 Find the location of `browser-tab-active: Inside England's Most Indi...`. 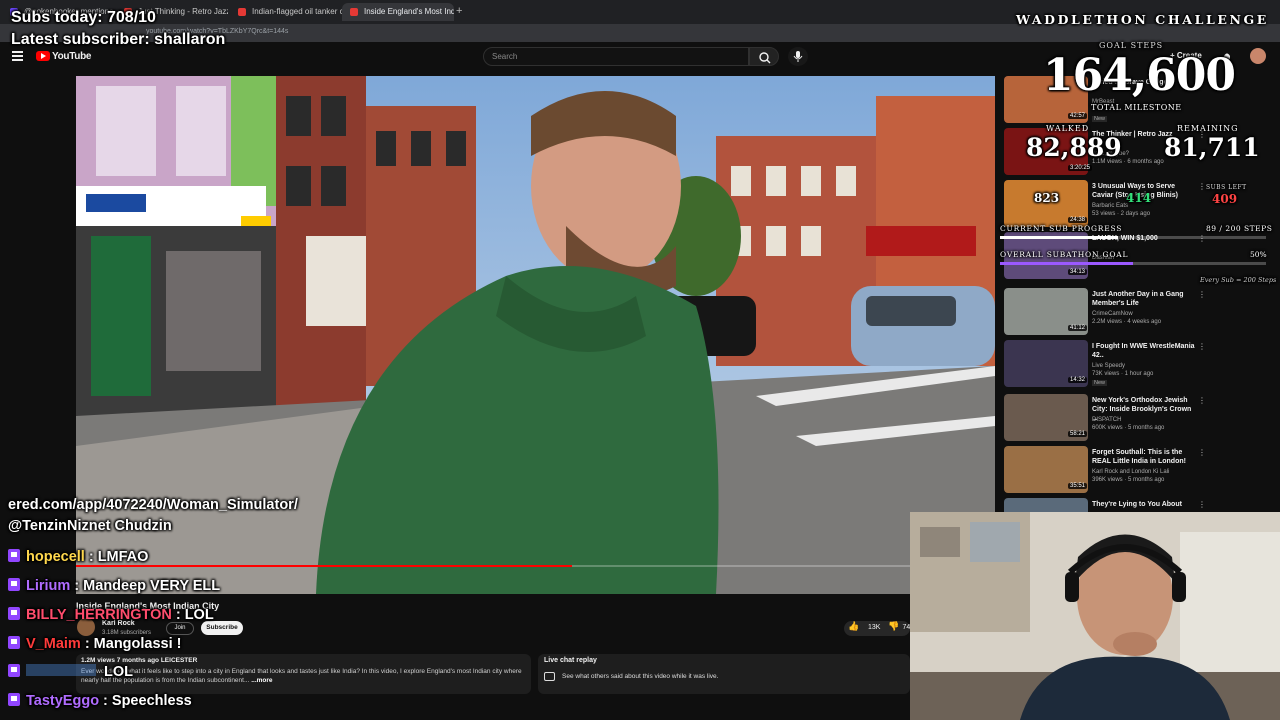

browser-tab-active: Inside England's Most Indi... is located at coordinates (398, 12).